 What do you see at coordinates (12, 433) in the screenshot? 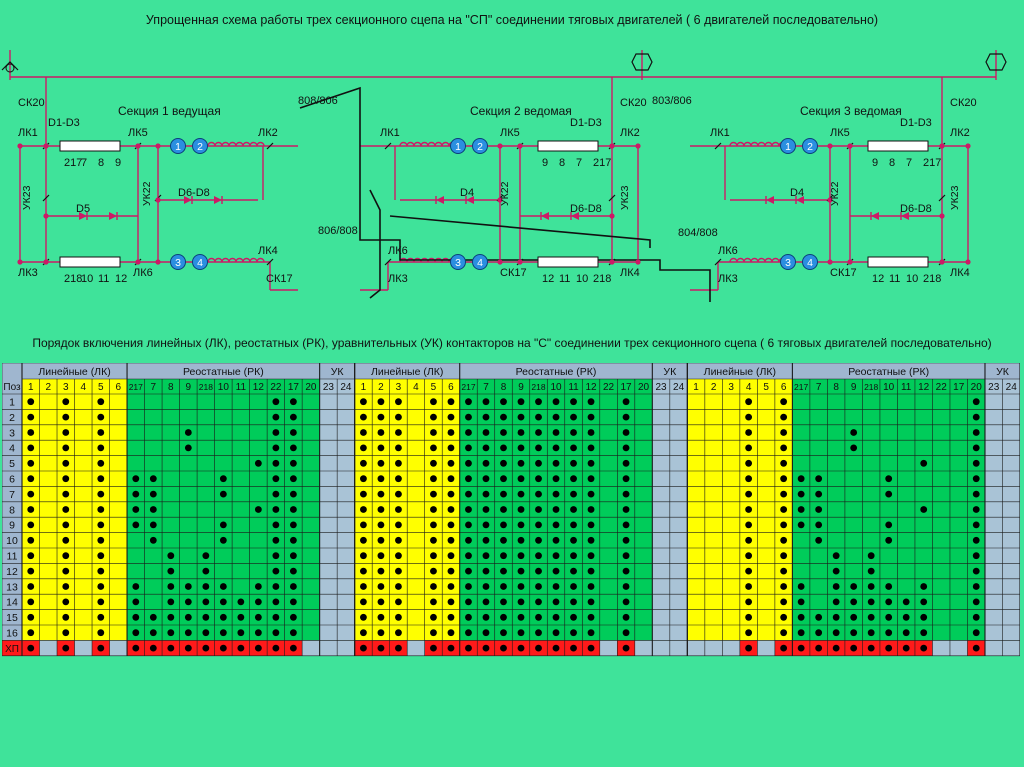
I see `position-number: 3` at bounding box center [12, 433].